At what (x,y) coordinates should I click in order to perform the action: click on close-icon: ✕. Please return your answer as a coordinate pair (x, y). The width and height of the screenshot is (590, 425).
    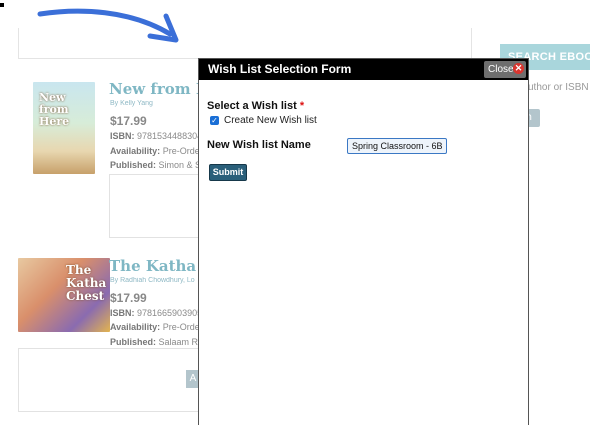
    Looking at the image, I should click on (518, 68).